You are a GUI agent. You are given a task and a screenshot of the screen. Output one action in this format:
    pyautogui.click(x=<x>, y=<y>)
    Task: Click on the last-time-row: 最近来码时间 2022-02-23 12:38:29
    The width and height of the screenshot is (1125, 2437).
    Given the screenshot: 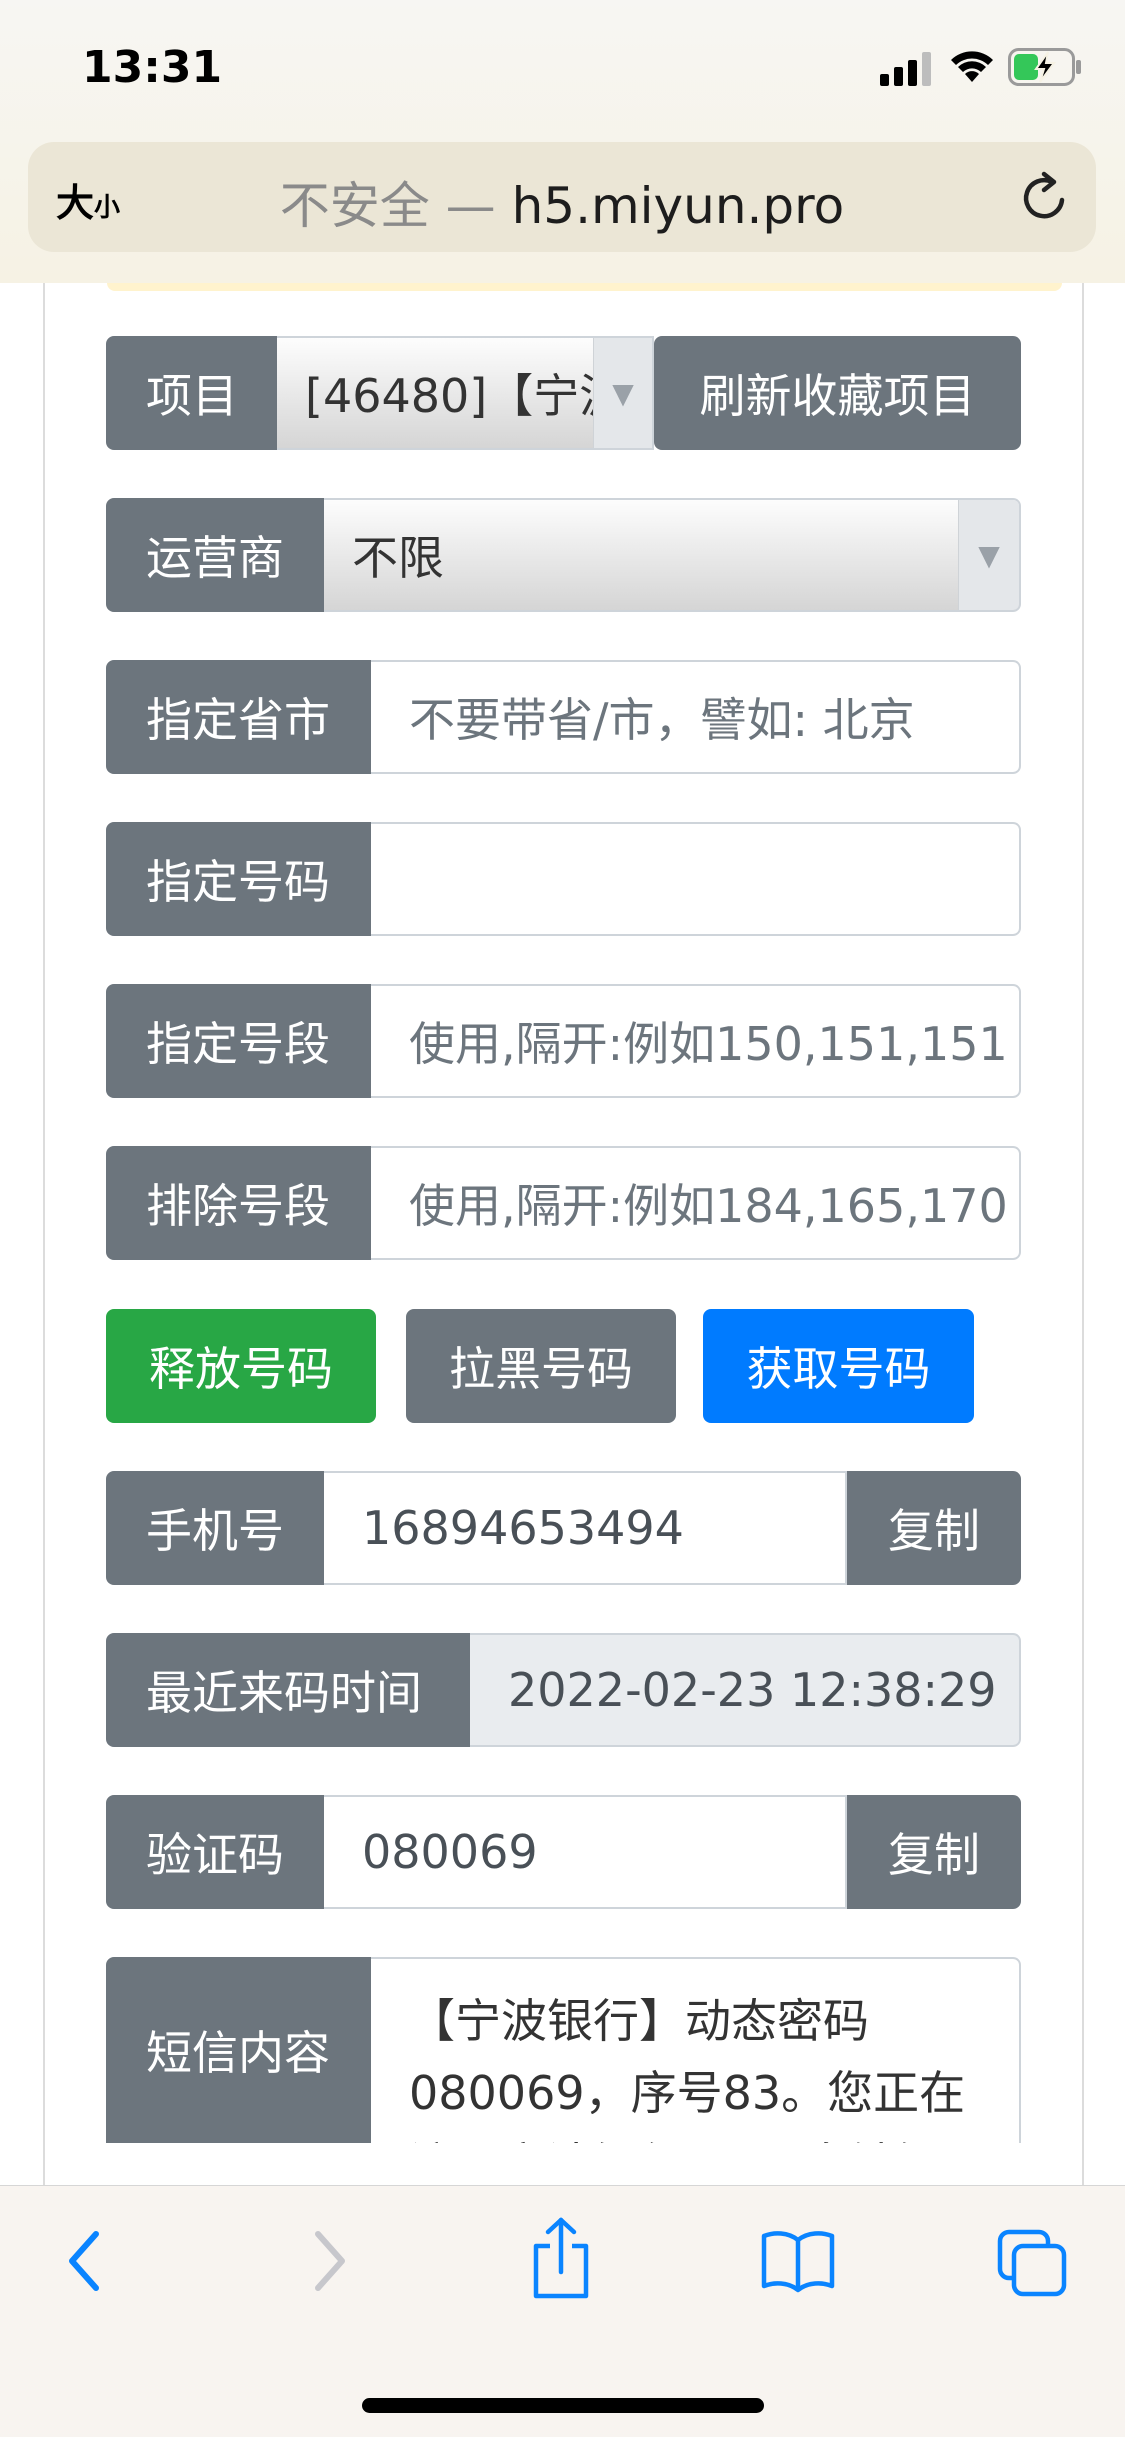 What is the action you would take?
    pyautogui.click(x=563, y=1690)
    